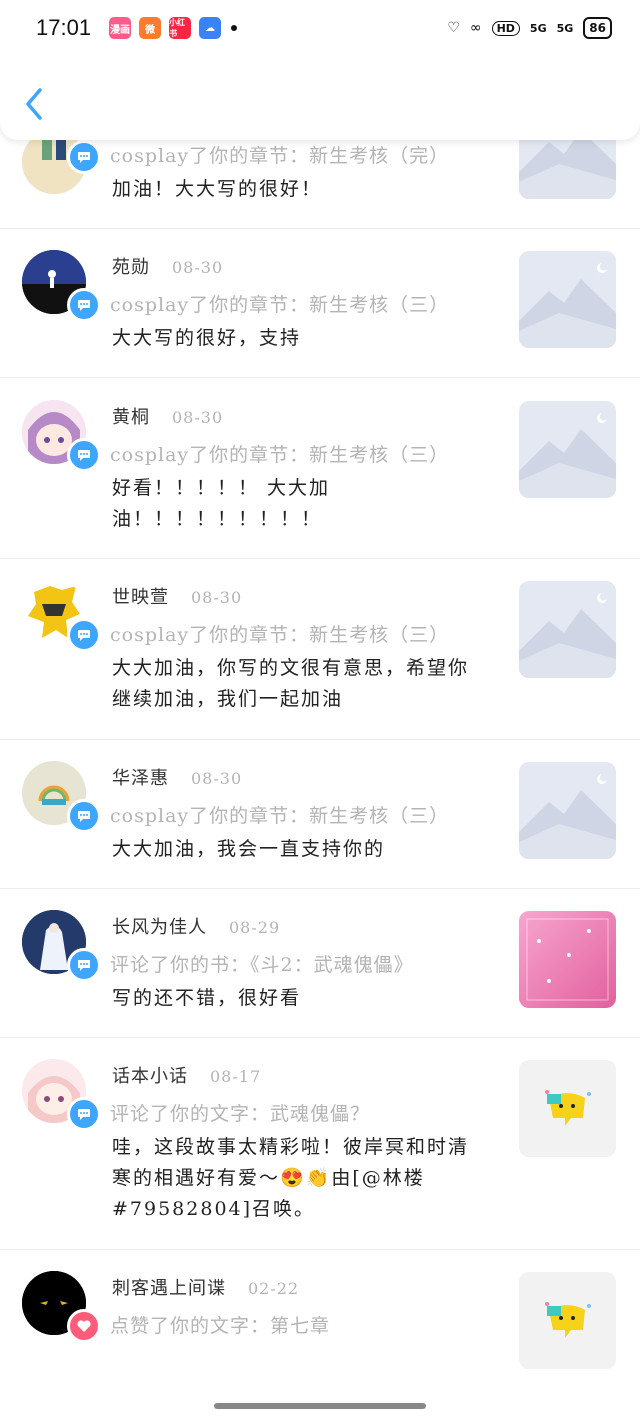 The height and width of the screenshot is (1422, 640). What do you see at coordinates (320, 1406) in the screenshot?
I see `home-indicator` at bounding box center [320, 1406].